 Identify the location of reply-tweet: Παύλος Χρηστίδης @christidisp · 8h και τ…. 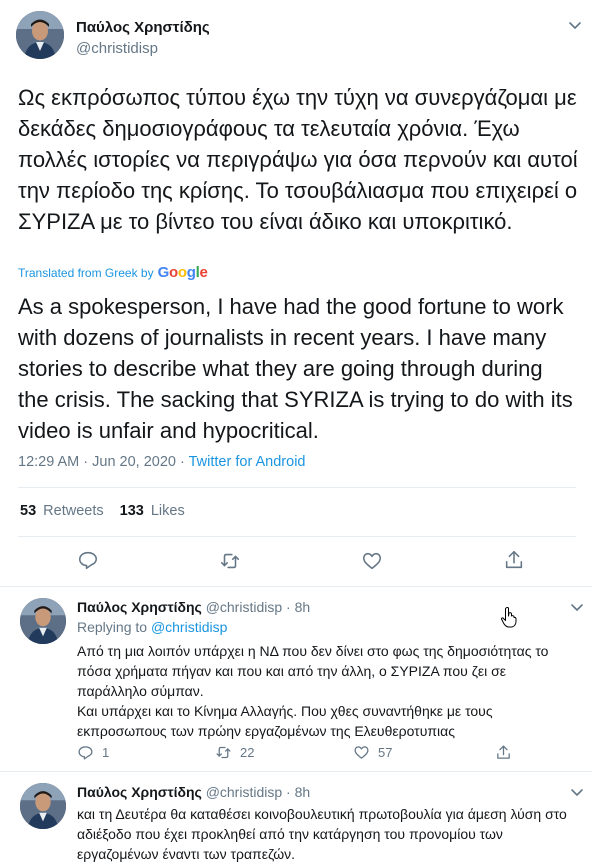
(296, 819).